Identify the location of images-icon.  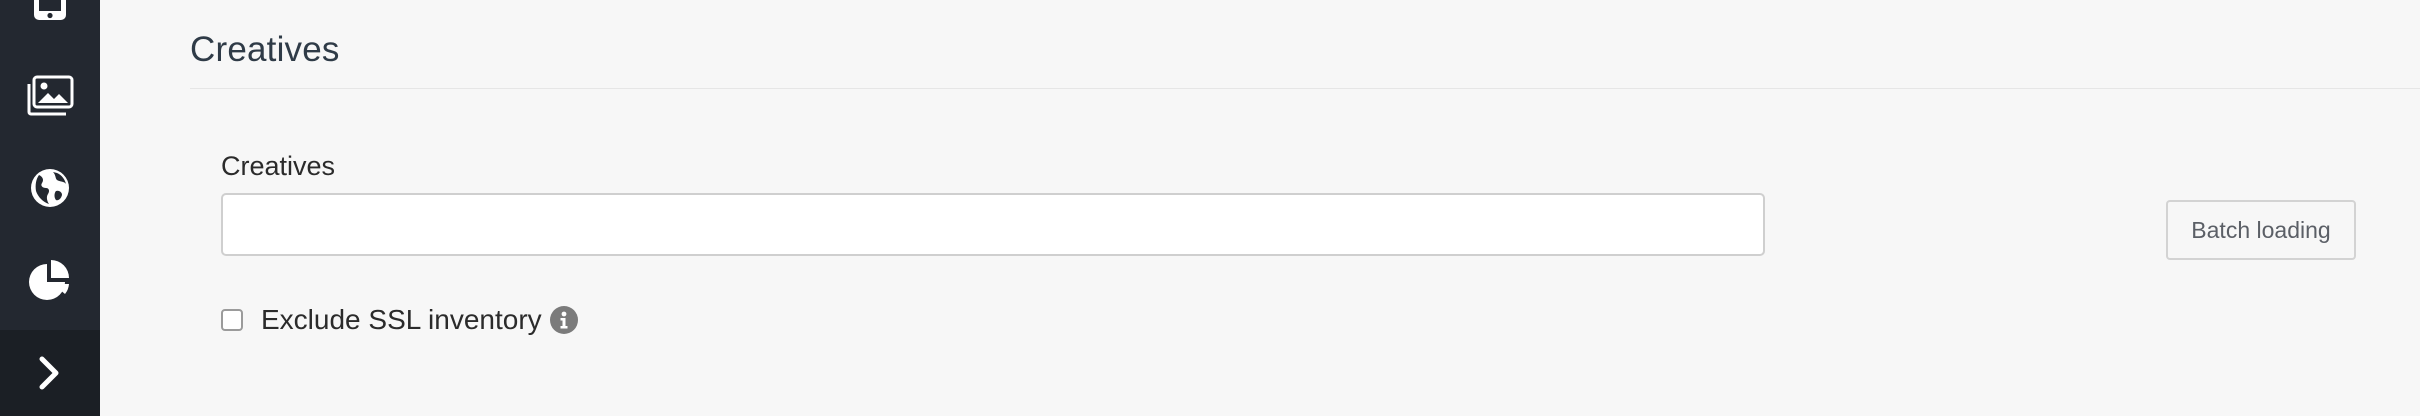
(50, 96).